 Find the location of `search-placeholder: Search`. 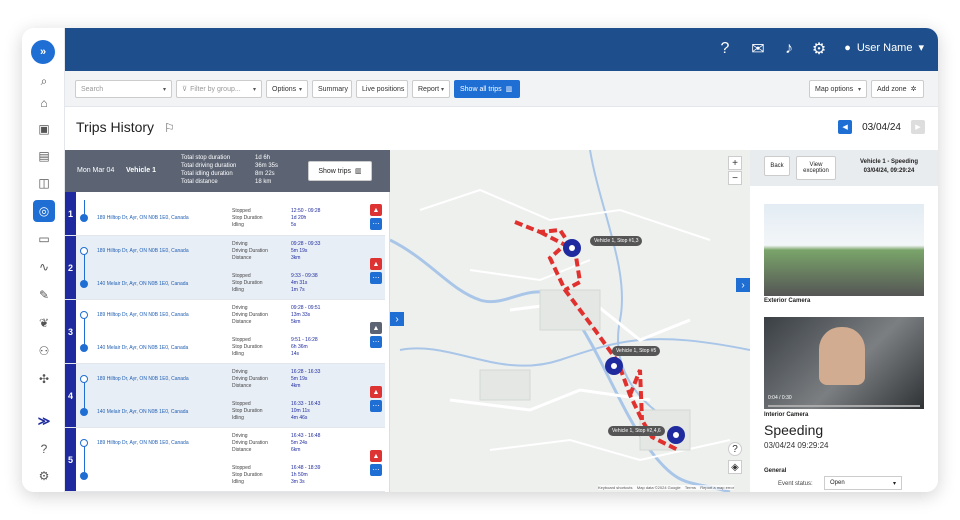

search-placeholder: Search is located at coordinates (92, 89).